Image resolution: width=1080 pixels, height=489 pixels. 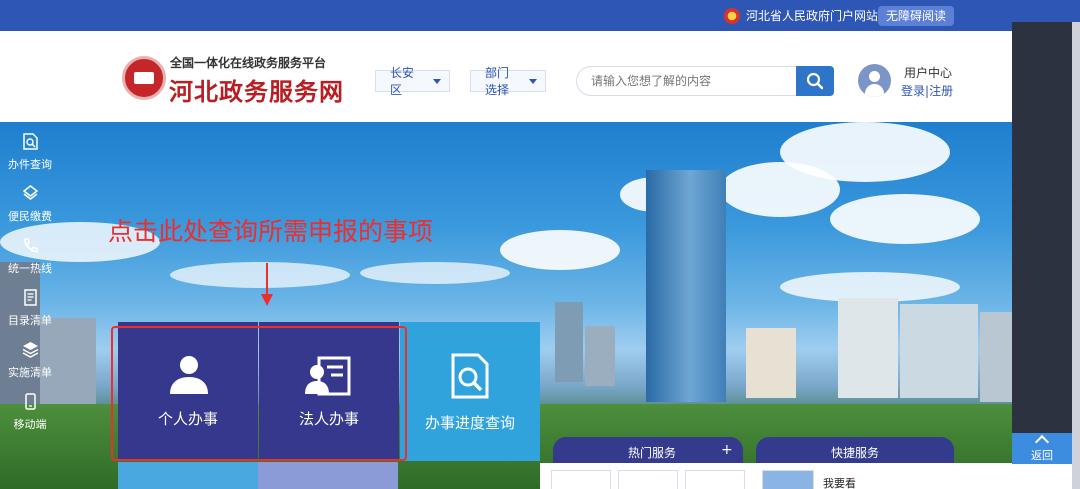 I want to click on id-card-icon, so click(x=328, y=376).